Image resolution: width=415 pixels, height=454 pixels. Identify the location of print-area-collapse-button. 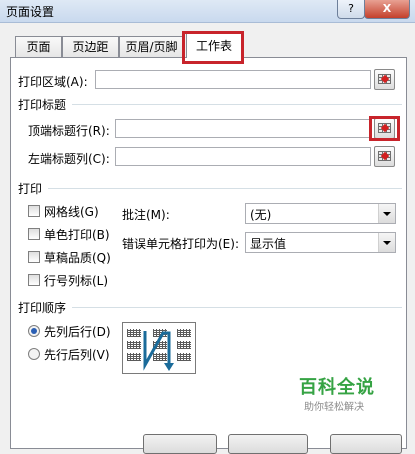
(384, 79).